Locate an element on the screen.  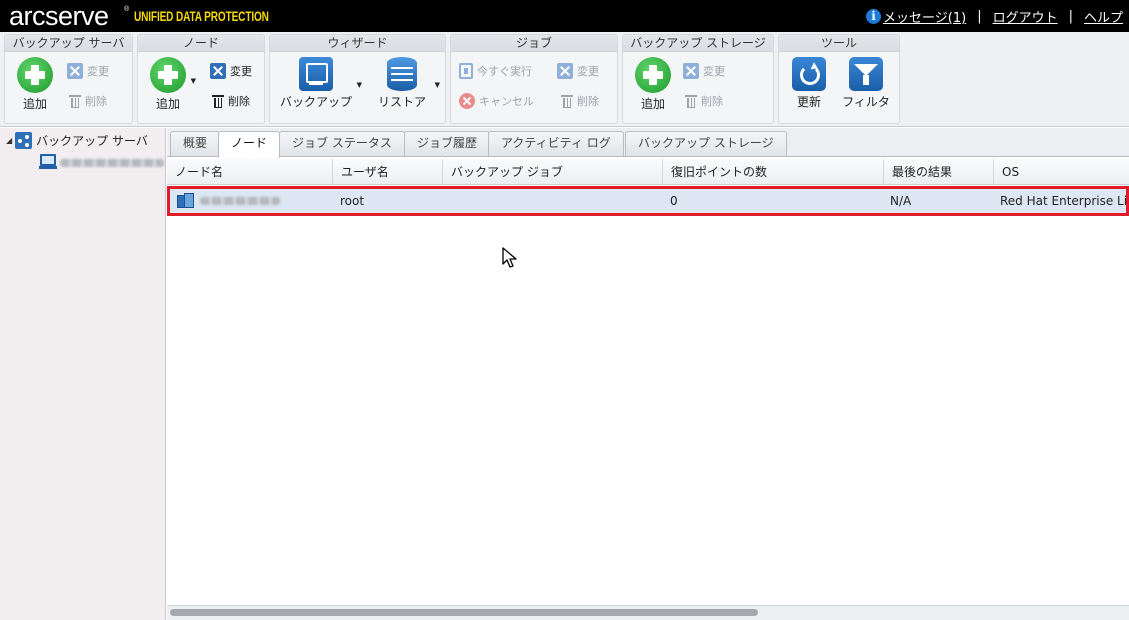
job-delete-button: 削除 is located at coordinates (580, 101).